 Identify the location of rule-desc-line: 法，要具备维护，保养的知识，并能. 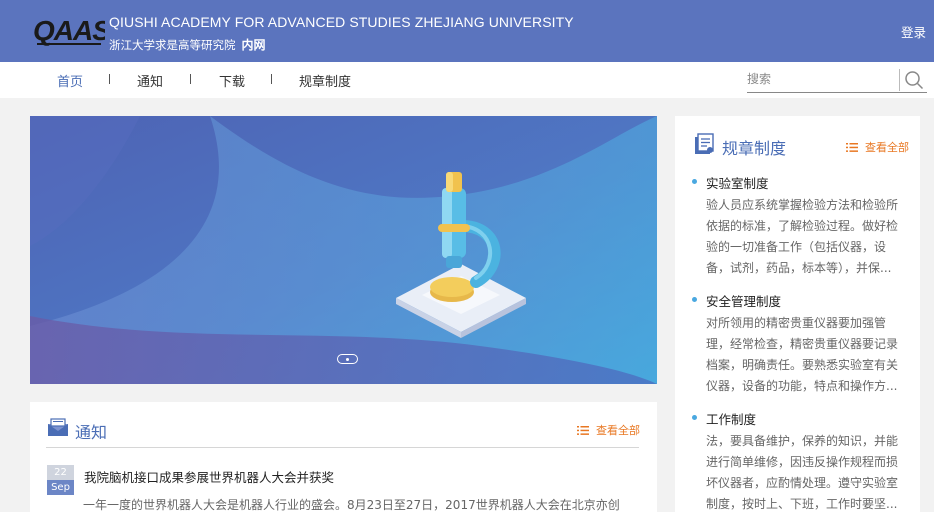
(802, 441).